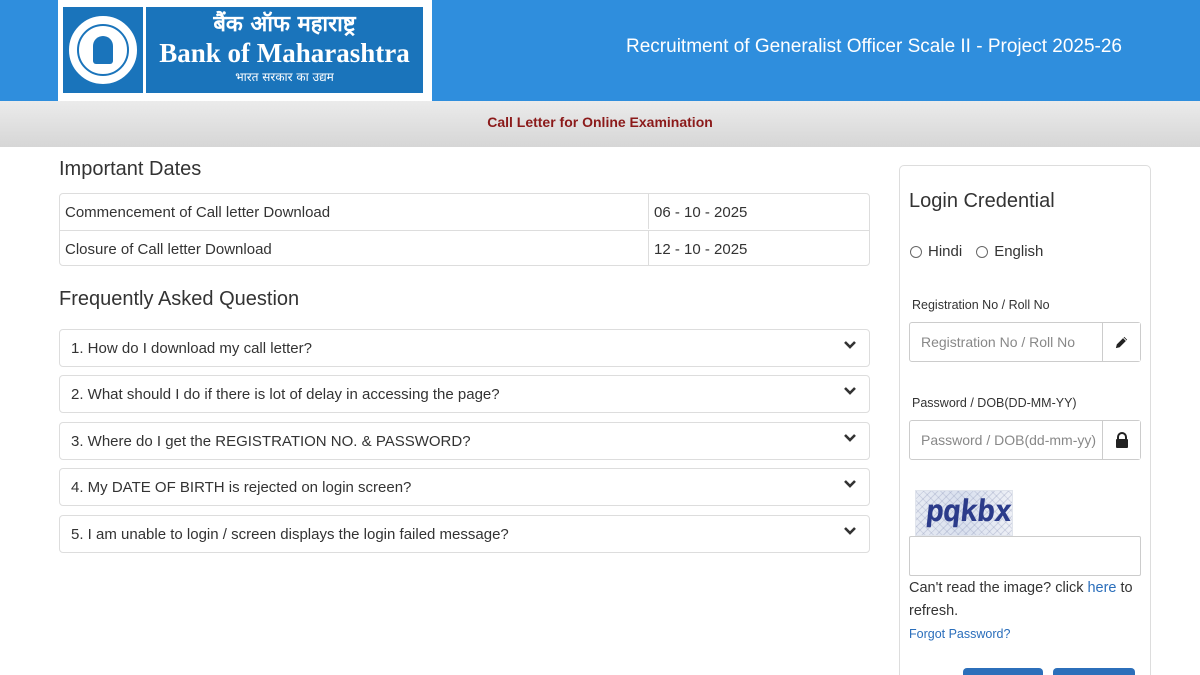 The width and height of the screenshot is (1200, 675). I want to click on registration-field, so click(1025, 342).